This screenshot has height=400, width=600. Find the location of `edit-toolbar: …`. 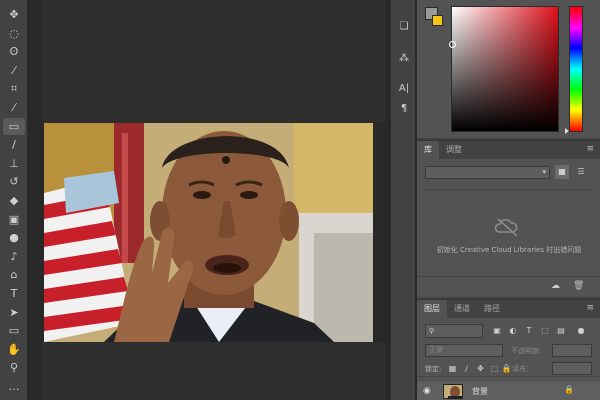

edit-toolbar: … is located at coordinates (14, 386).